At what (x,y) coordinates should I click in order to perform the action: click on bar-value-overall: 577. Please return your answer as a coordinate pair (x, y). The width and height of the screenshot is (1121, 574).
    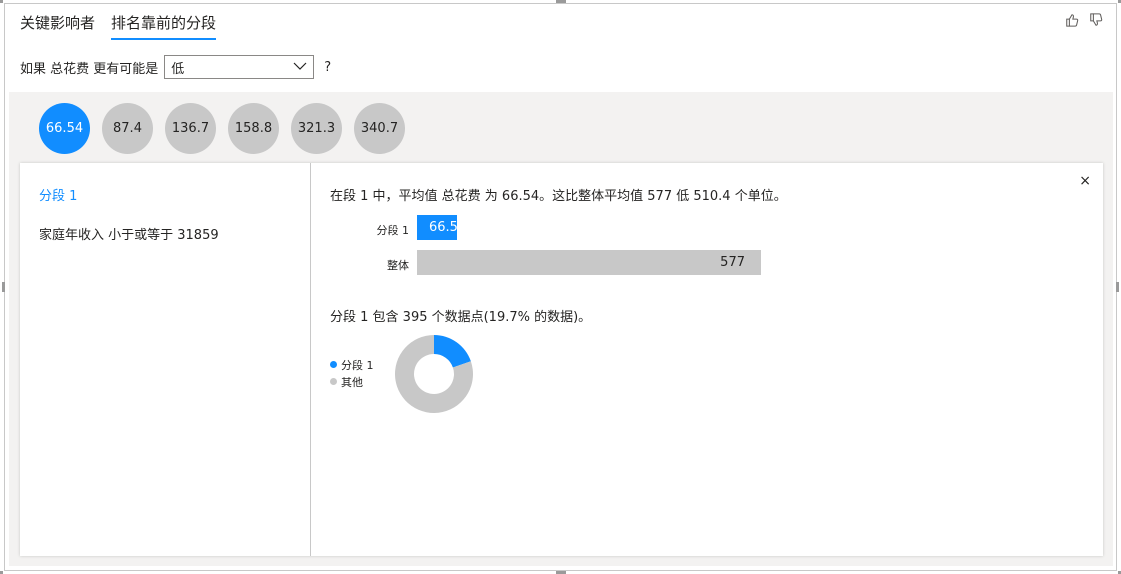
    Looking at the image, I should click on (732, 262).